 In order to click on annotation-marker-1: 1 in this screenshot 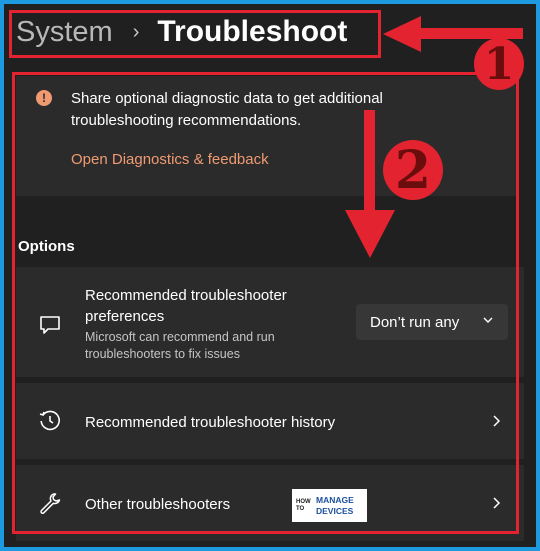, I will do `click(499, 64)`.